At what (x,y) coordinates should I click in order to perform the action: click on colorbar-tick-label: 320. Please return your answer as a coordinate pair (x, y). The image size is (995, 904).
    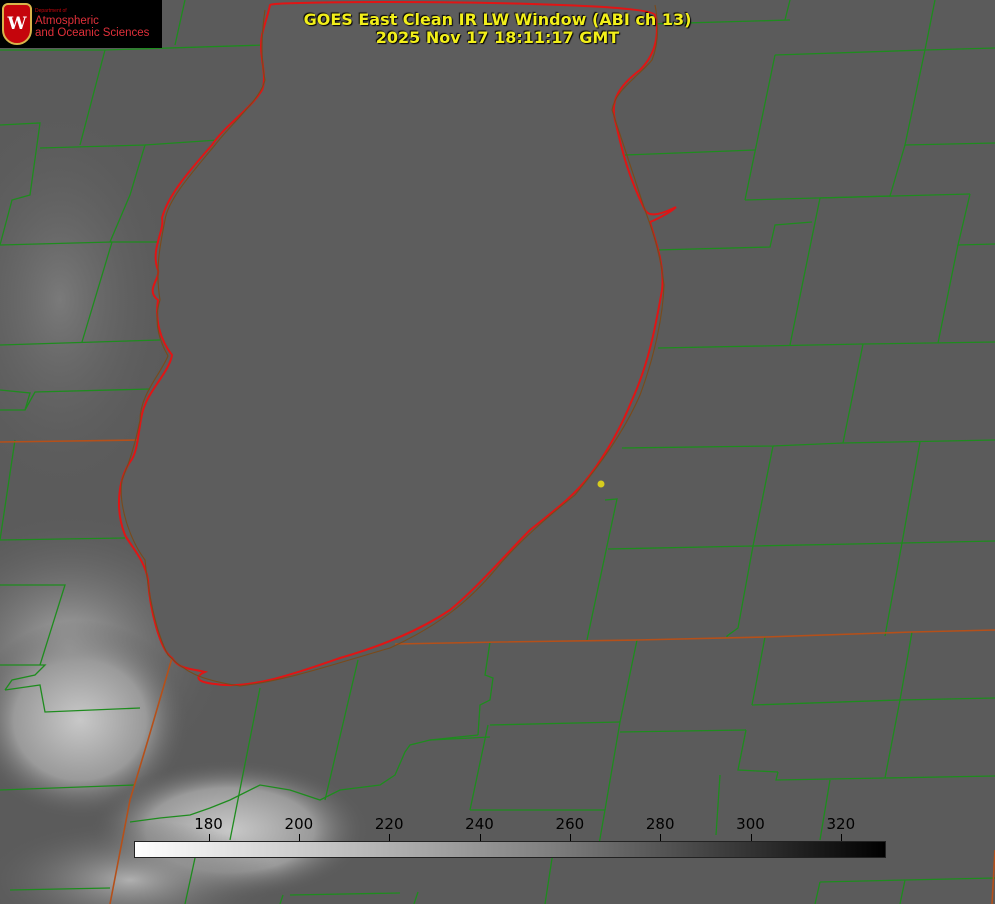
    Looking at the image, I should click on (841, 824).